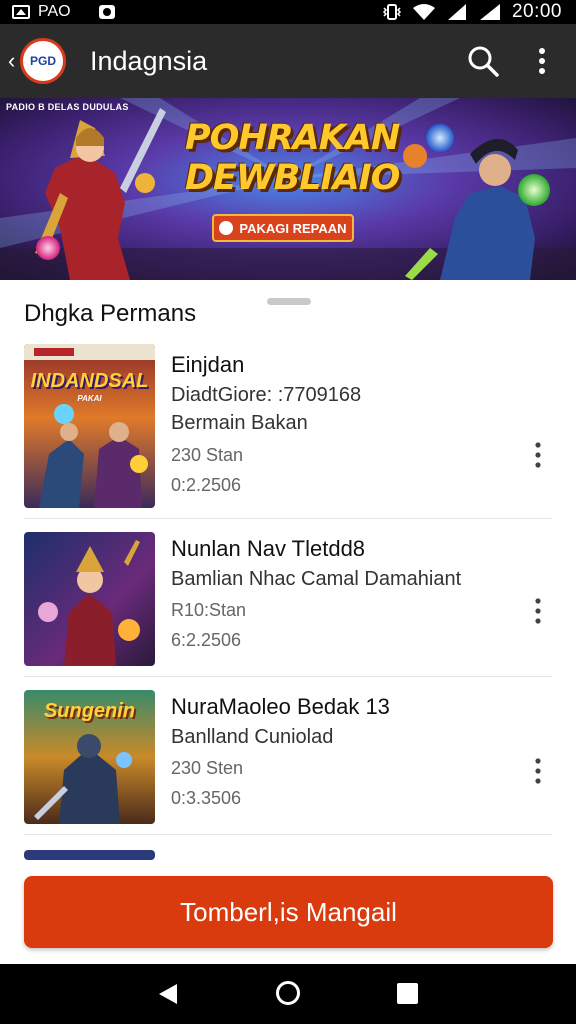  I want to click on system-nav-bar, so click(288, 994).